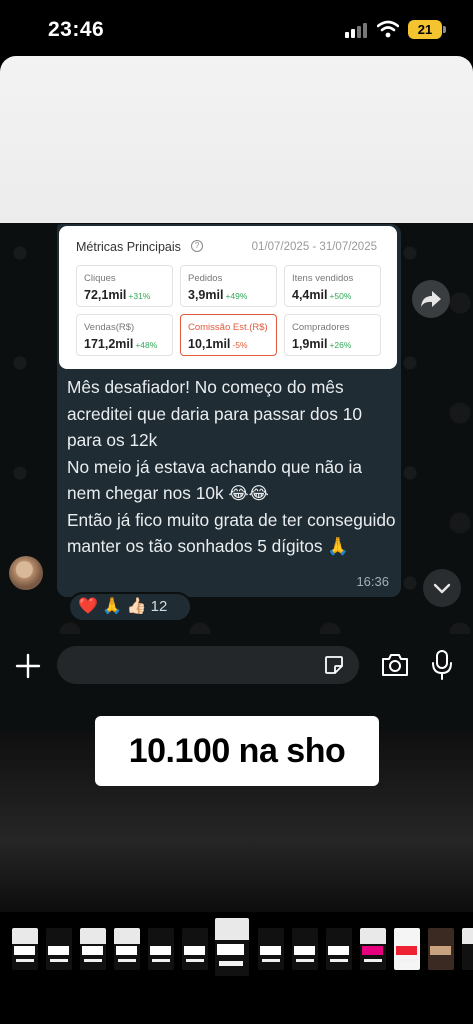 The image size is (473, 1024). I want to click on reactions-pill: ❤️ 🙏 👍🏻 12, so click(130, 607).